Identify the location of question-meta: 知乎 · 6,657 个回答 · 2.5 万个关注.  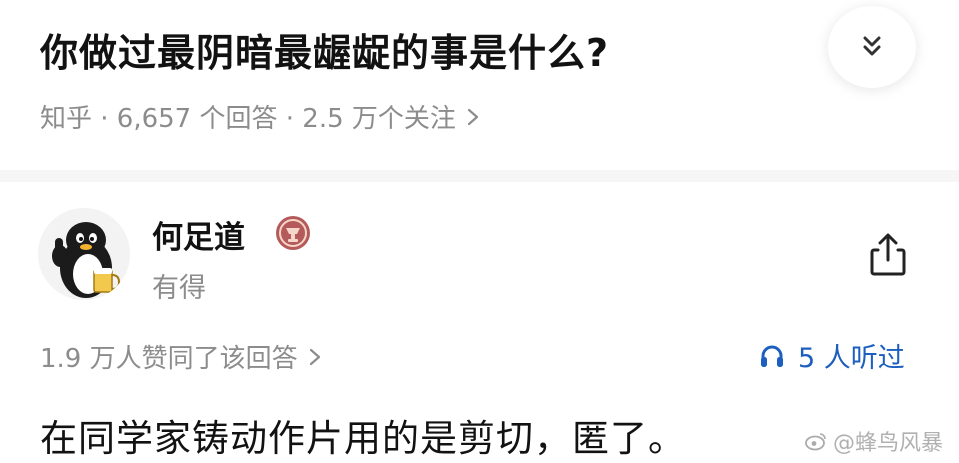
(260, 116).